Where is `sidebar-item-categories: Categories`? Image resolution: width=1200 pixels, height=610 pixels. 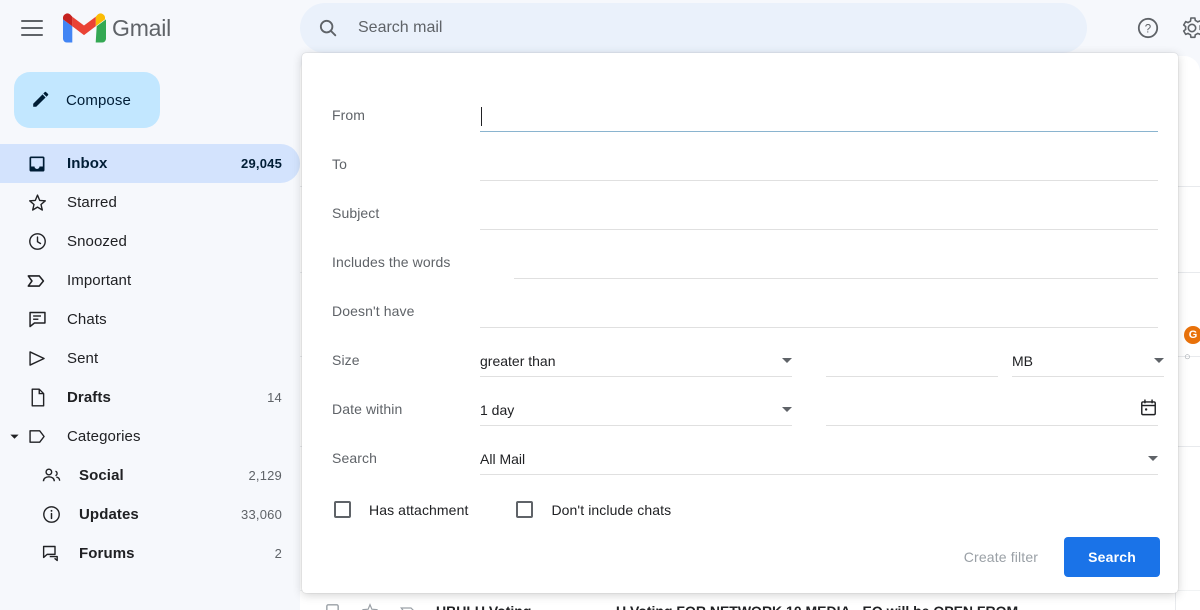
sidebar-item-categories: Categories is located at coordinates (150, 436).